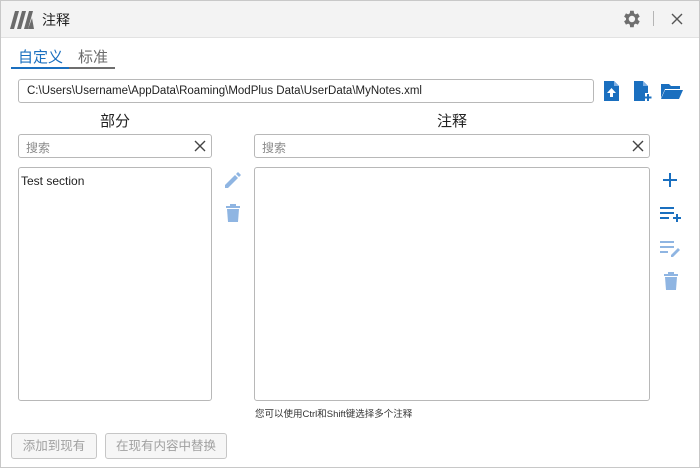 This screenshot has height=468, width=700. Describe the element at coordinates (643, 91) in the screenshot. I see `new-file-icon` at that location.